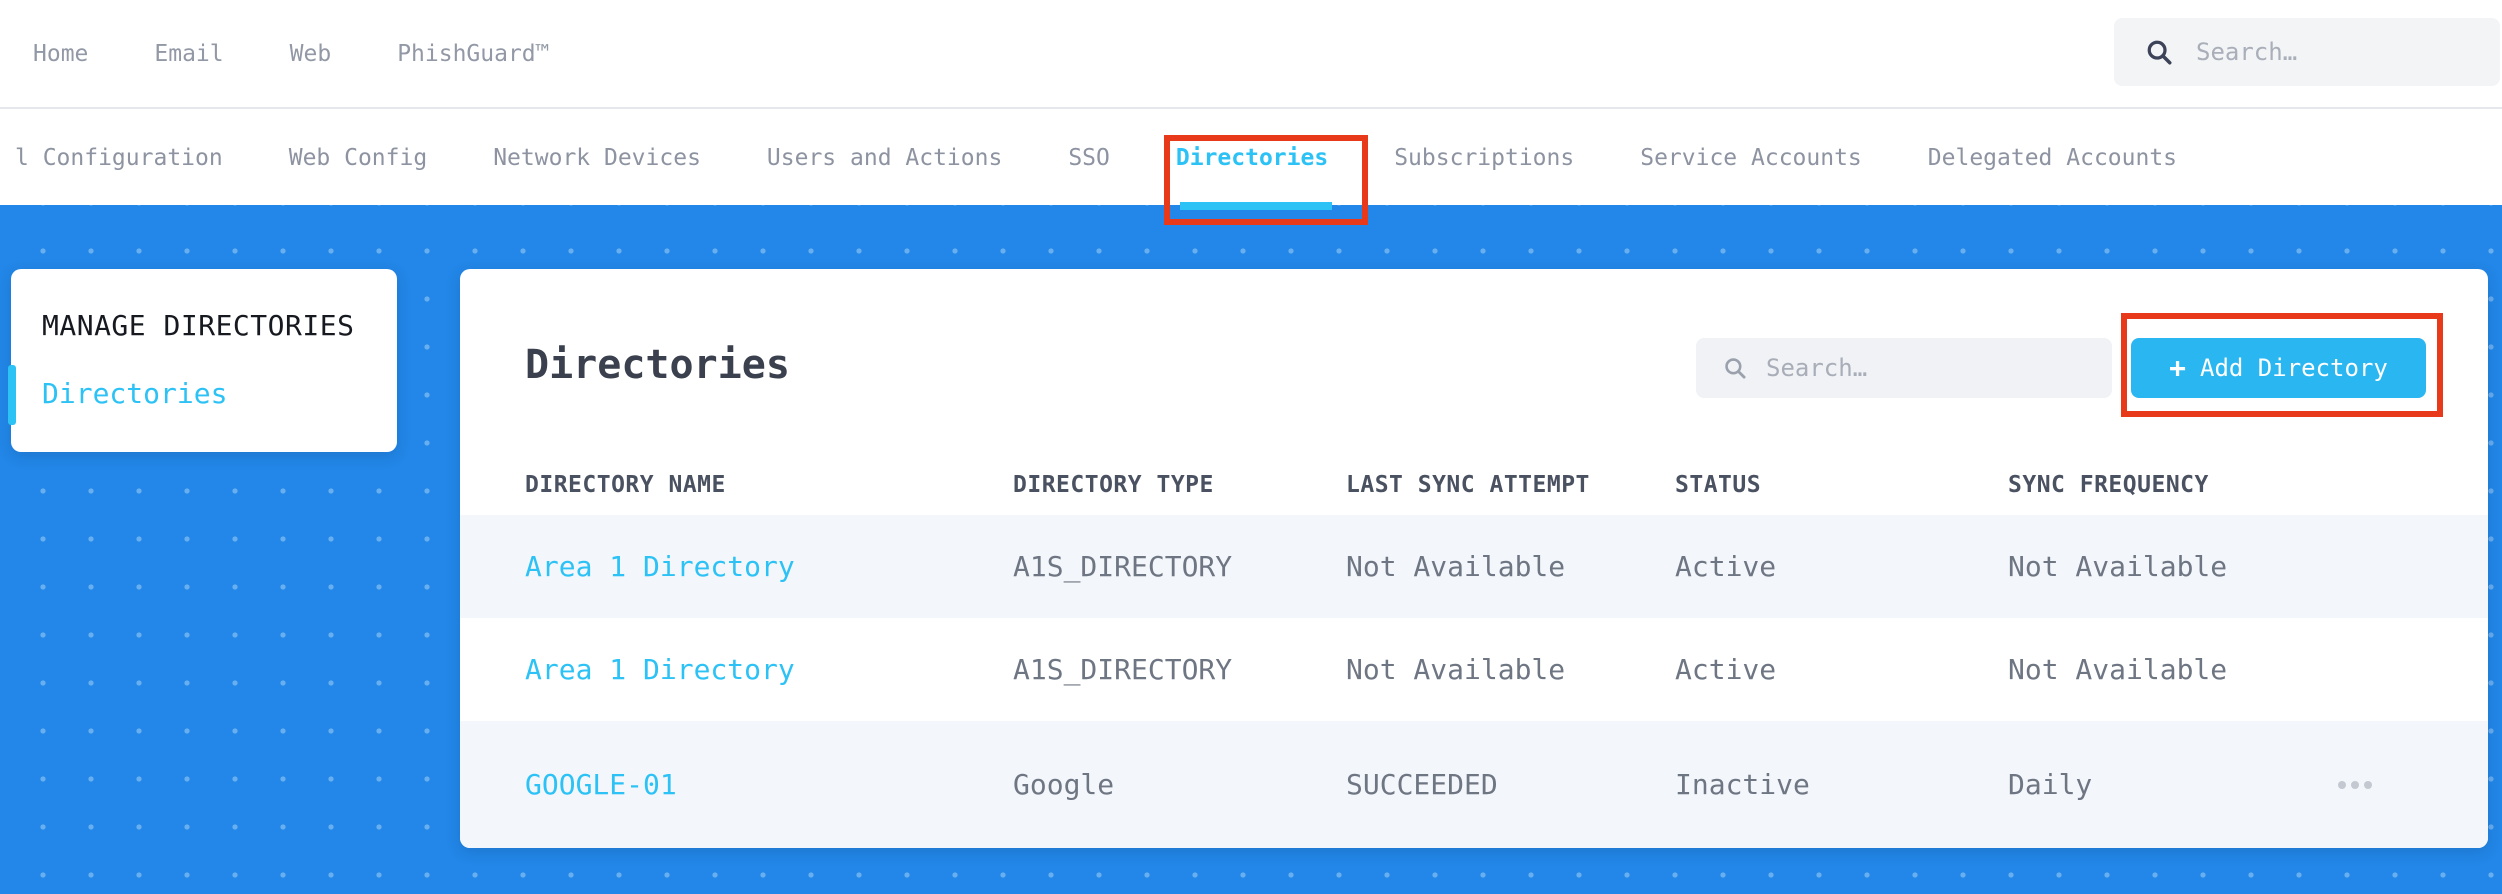 Image resolution: width=2502 pixels, height=894 pixels. Describe the element at coordinates (202, 360) in the screenshot. I see `manage-directories-panel: MANAGE DIRECTORIES Directories` at that location.